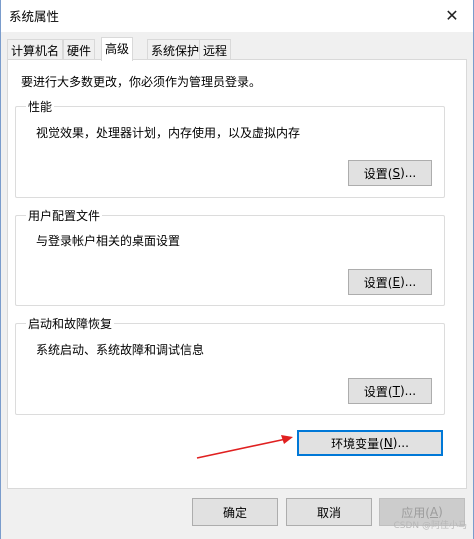  Describe the element at coordinates (35, 49) in the screenshot. I see `tab-computer-name: 计算机名` at that location.